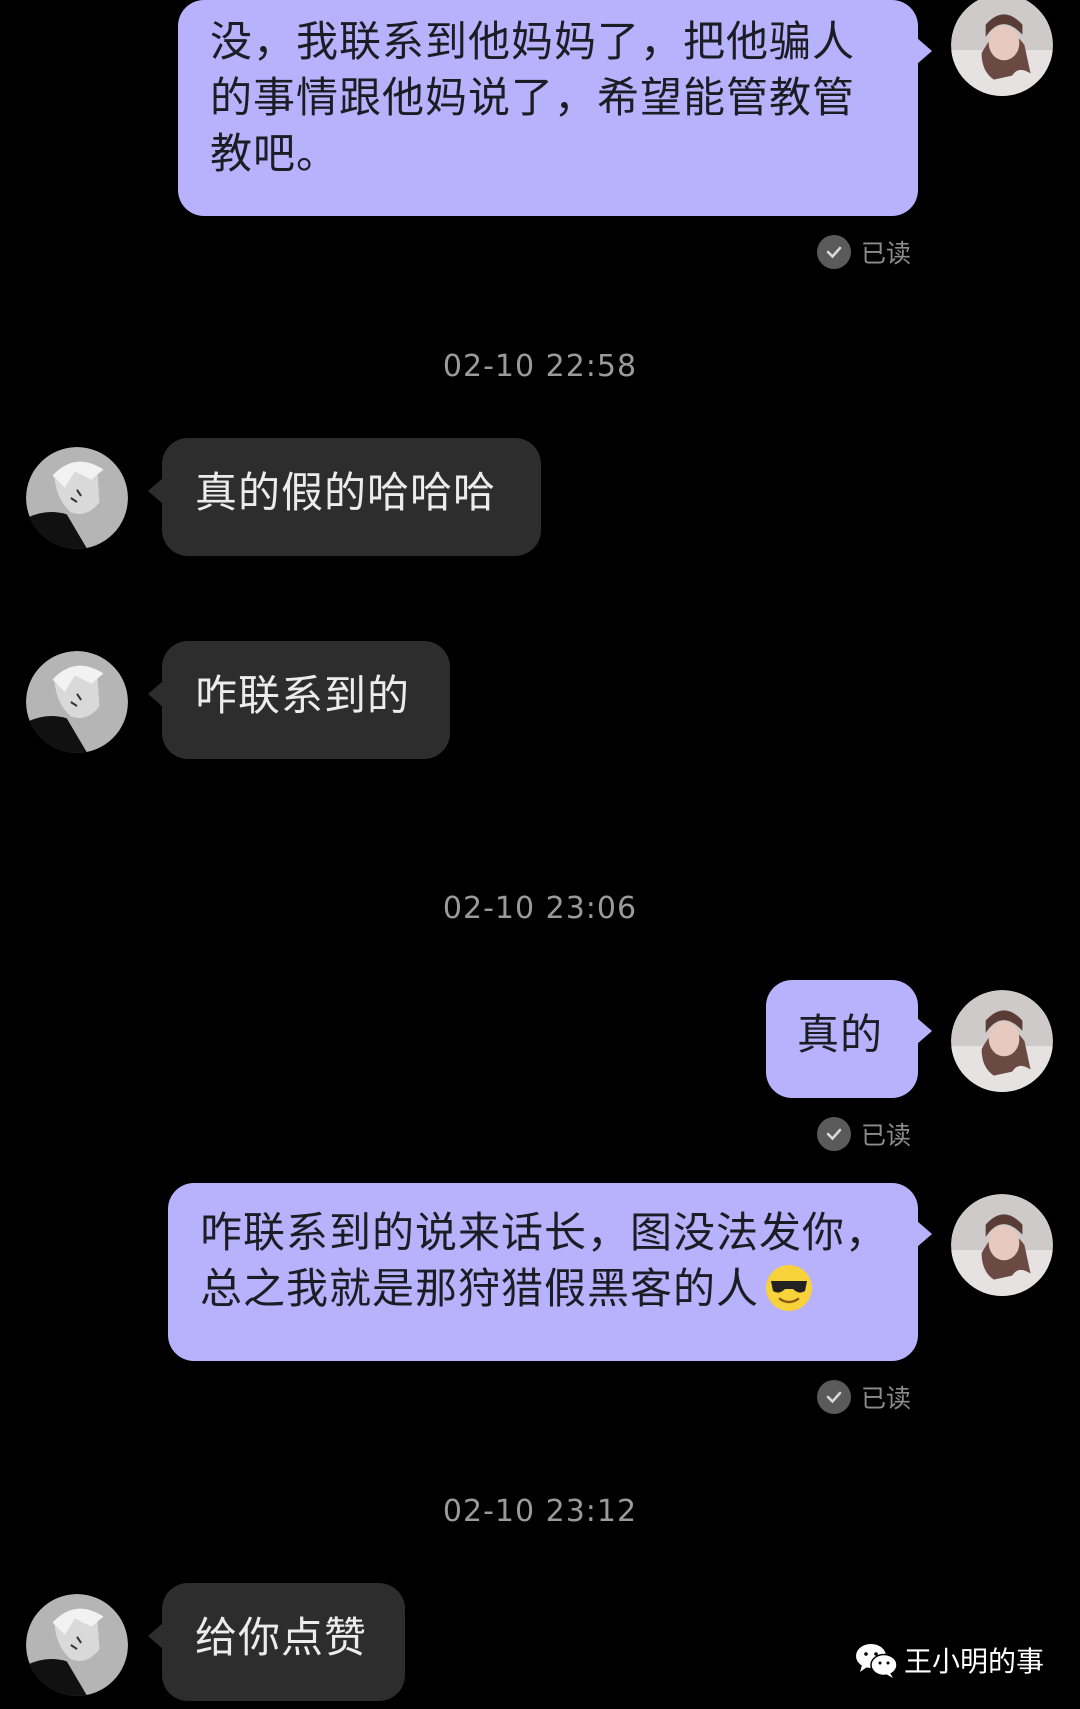  I want to click on message-bubble-outgoing: 咋联系到的说来话长，图没法发你，总之我就是那狩猎假黑客的人, so click(550, 1272).